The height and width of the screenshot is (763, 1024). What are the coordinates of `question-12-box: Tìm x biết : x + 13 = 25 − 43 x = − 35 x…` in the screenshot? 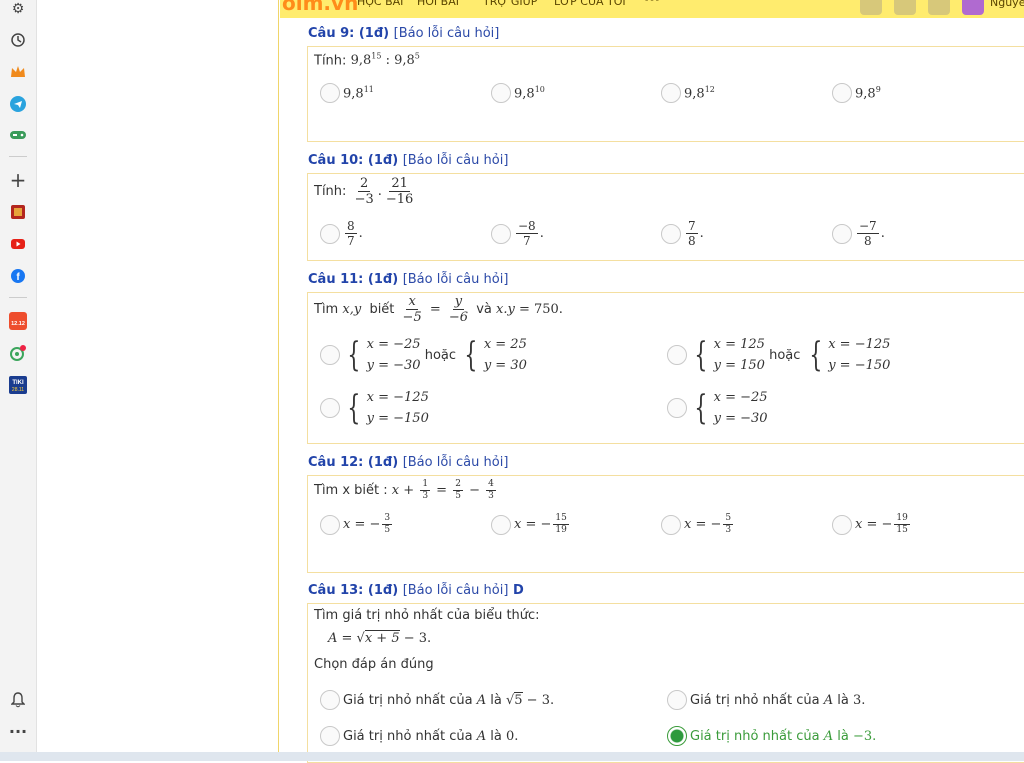 It's located at (665, 524).